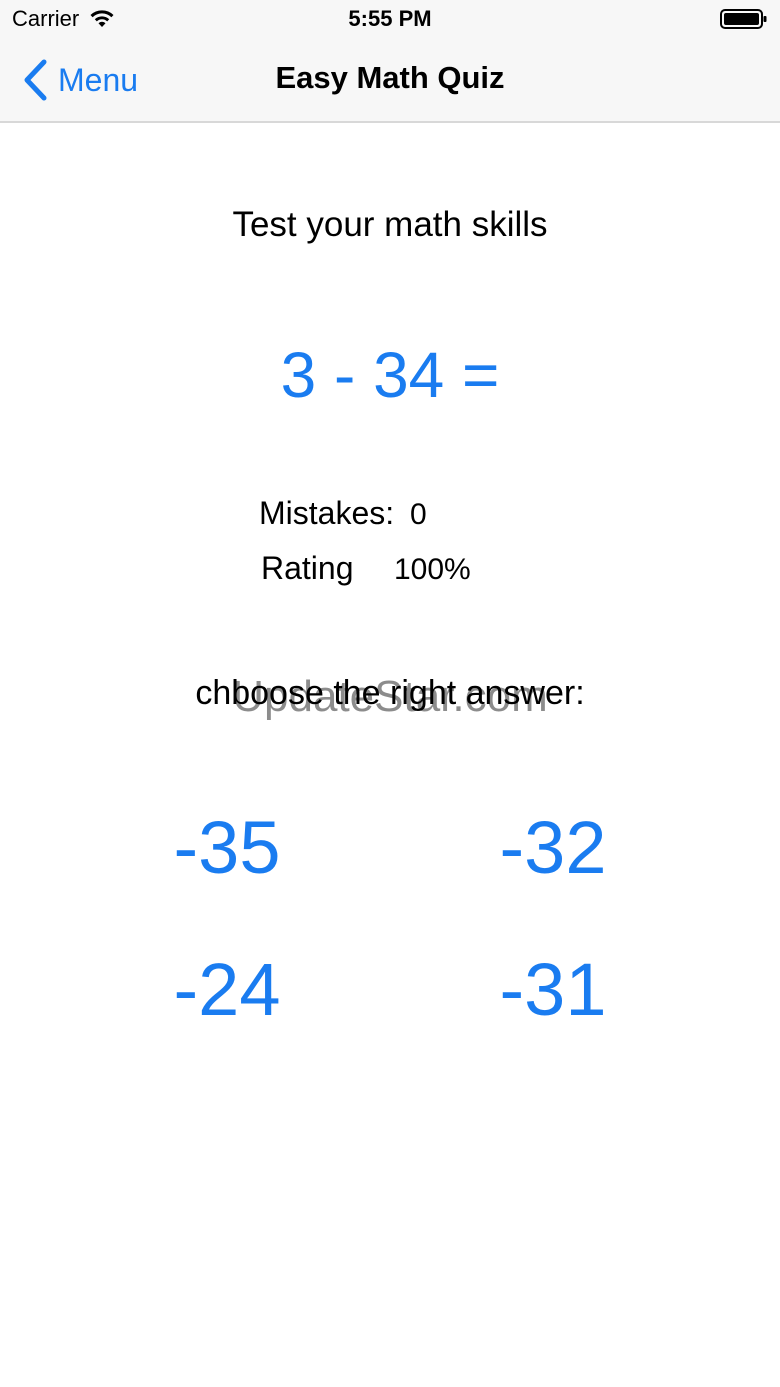 The image size is (780, 1387). Describe the element at coordinates (743, 19) in the screenshot. I see `battery-icon` at that location.